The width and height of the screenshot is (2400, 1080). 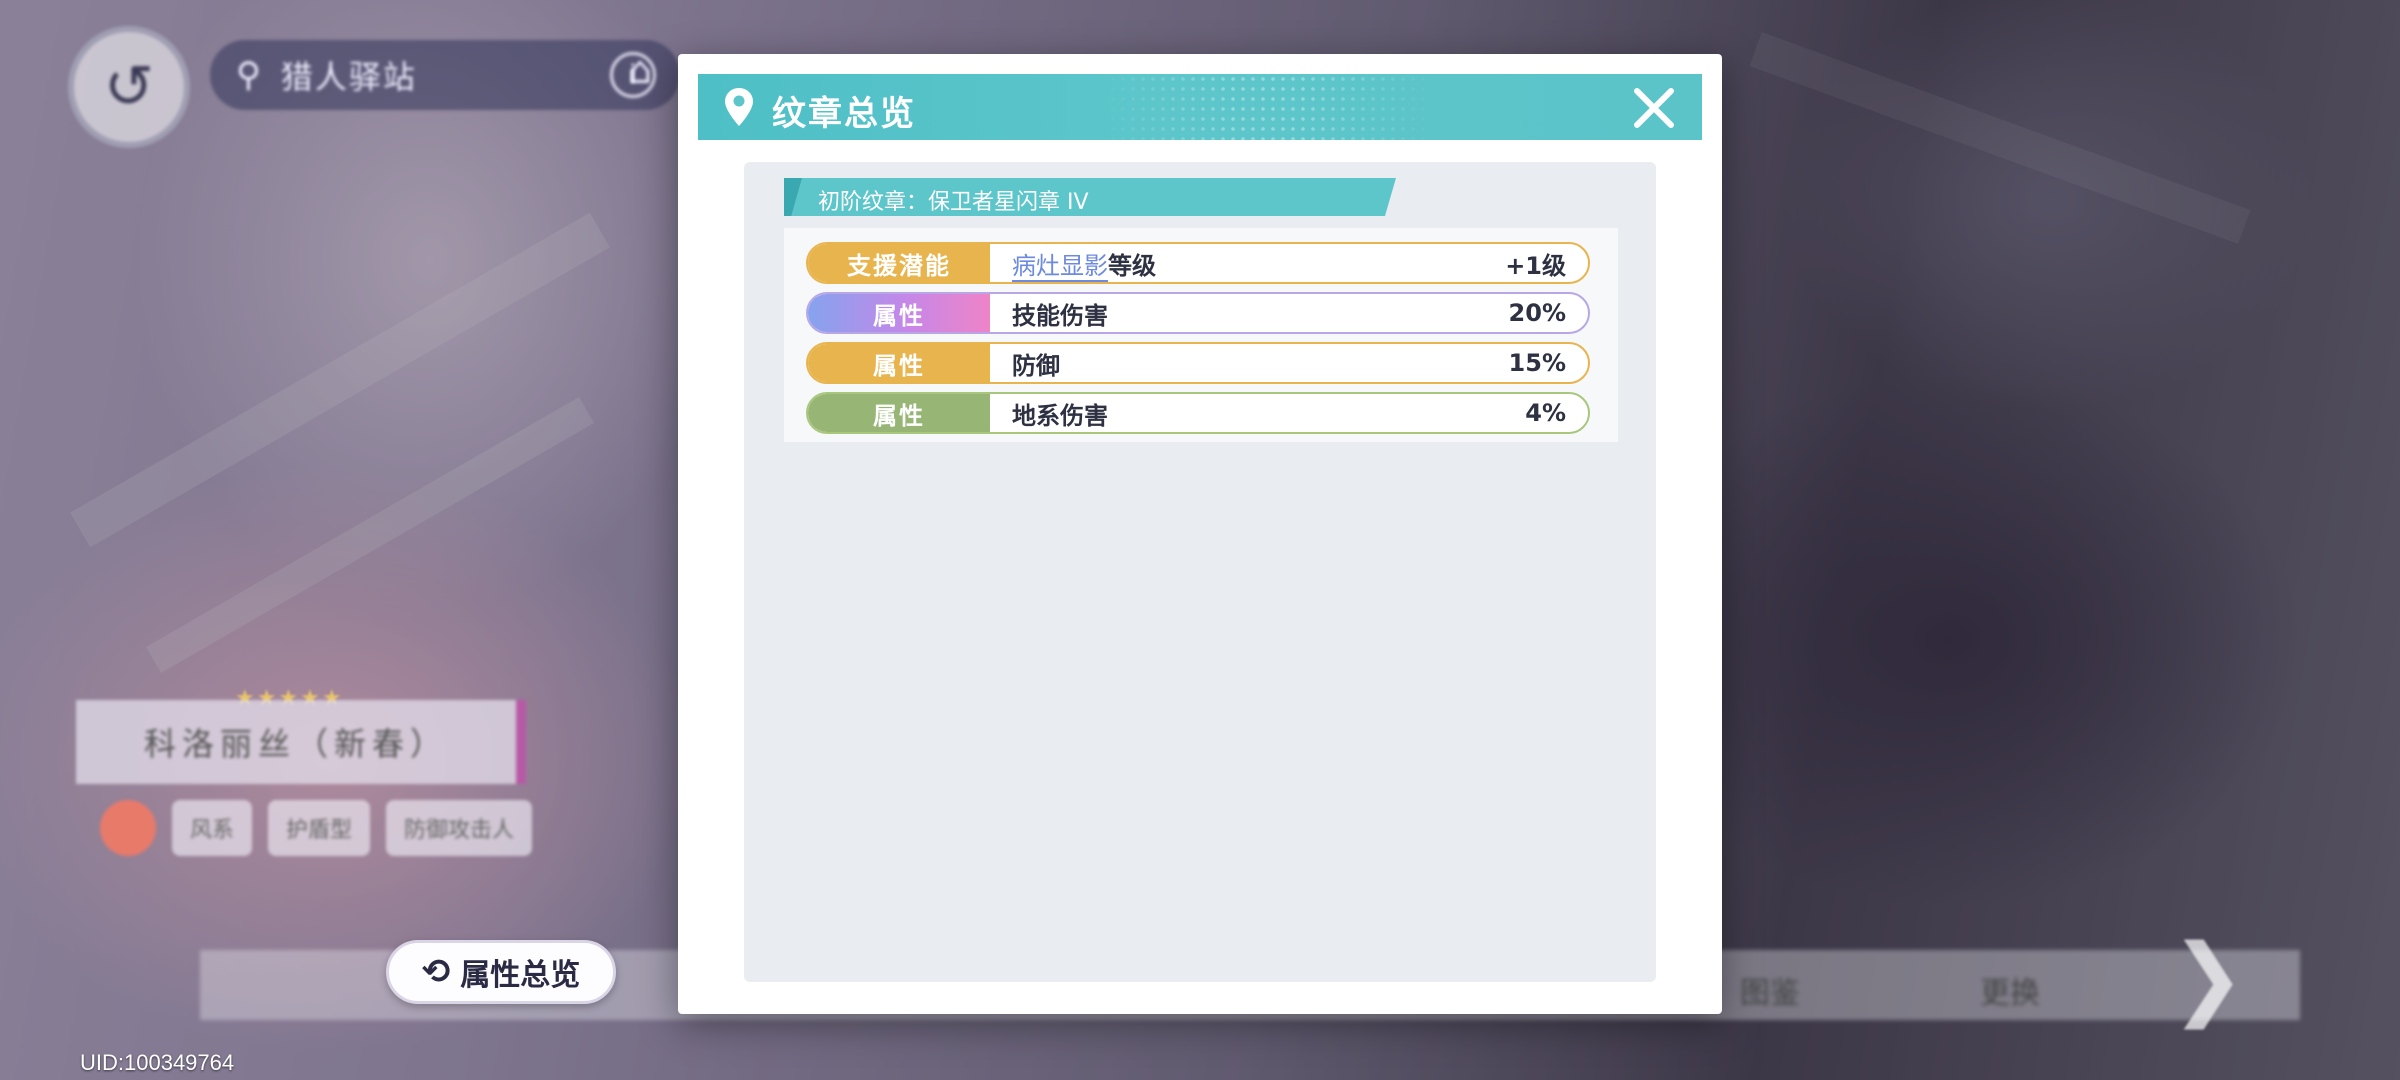 What do you see at coordinates (128, 828) in the screenshot?
I see `element-orb-icon` at bounding box center [128, 828].